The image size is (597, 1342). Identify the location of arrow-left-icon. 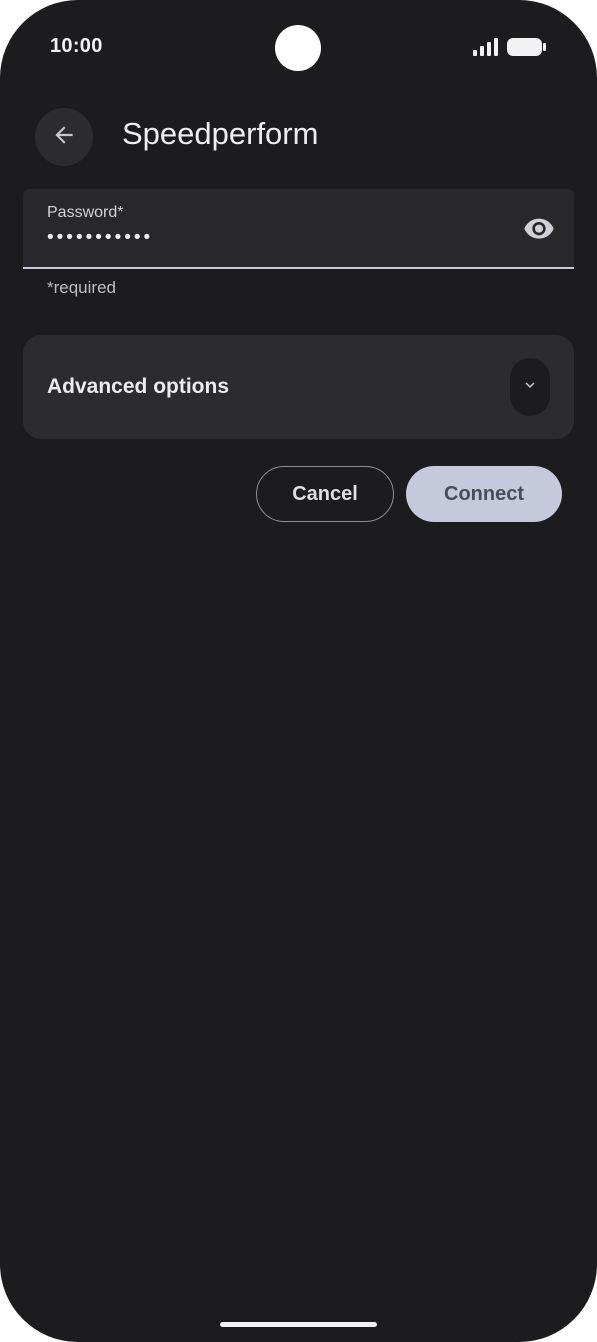
(64, 137).